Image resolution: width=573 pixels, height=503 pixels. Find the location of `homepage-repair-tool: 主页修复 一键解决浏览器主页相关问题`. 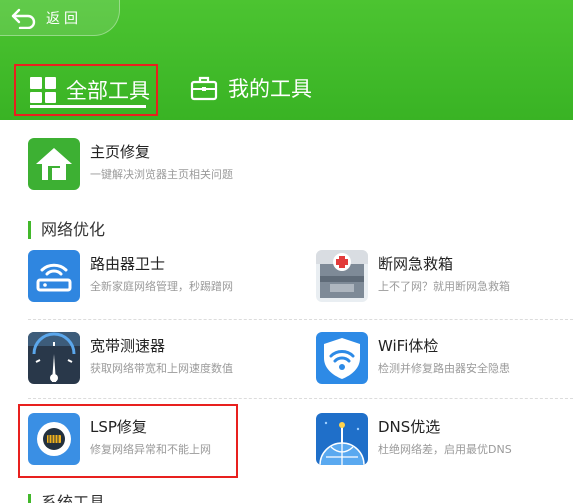

homepage-repair-tool: 主页修复 一键解决浏览器主页相关问题 is located at coordinates (130, 164).